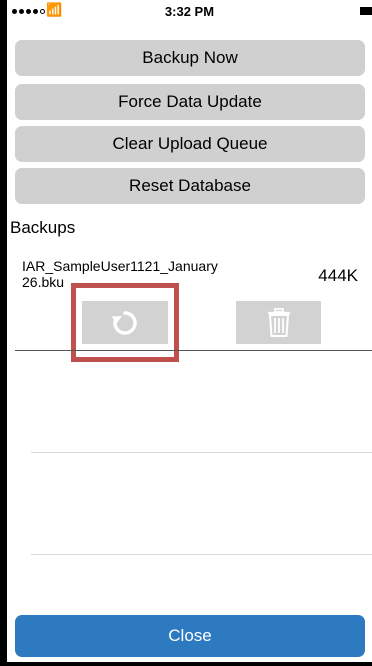 This screenshot has height=666, width=372. I want to click on delete-backup-button, so click(278, 322).